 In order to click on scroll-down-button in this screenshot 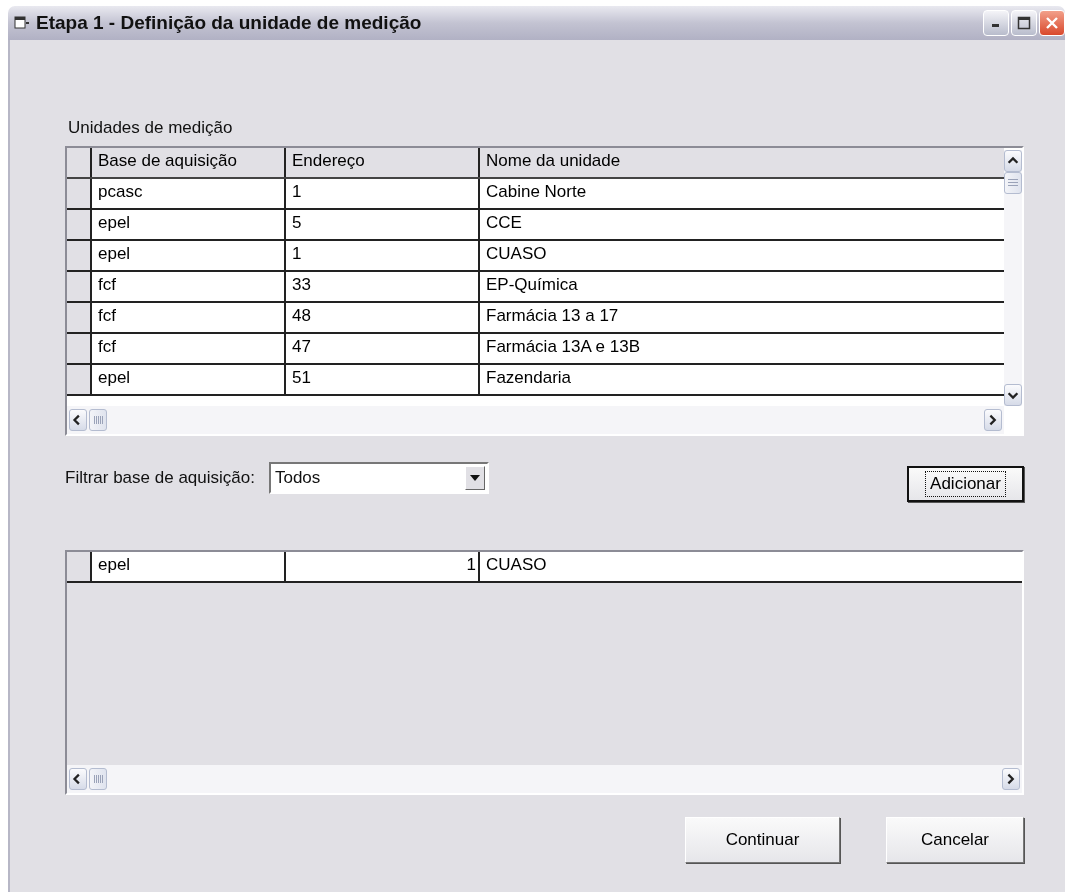, I will do `click(1013, 395)`.